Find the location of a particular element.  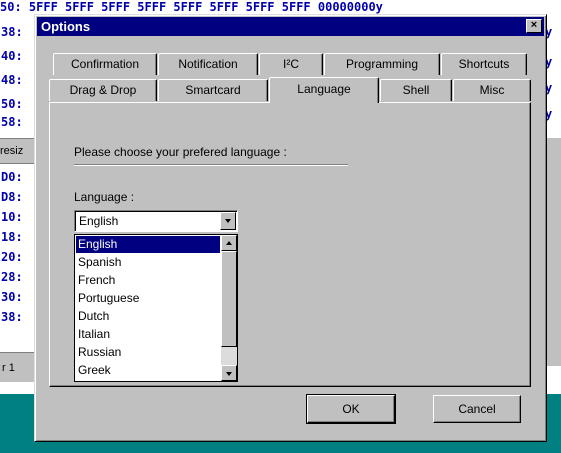

language-label: Language : is located at coordinates (104, 197).